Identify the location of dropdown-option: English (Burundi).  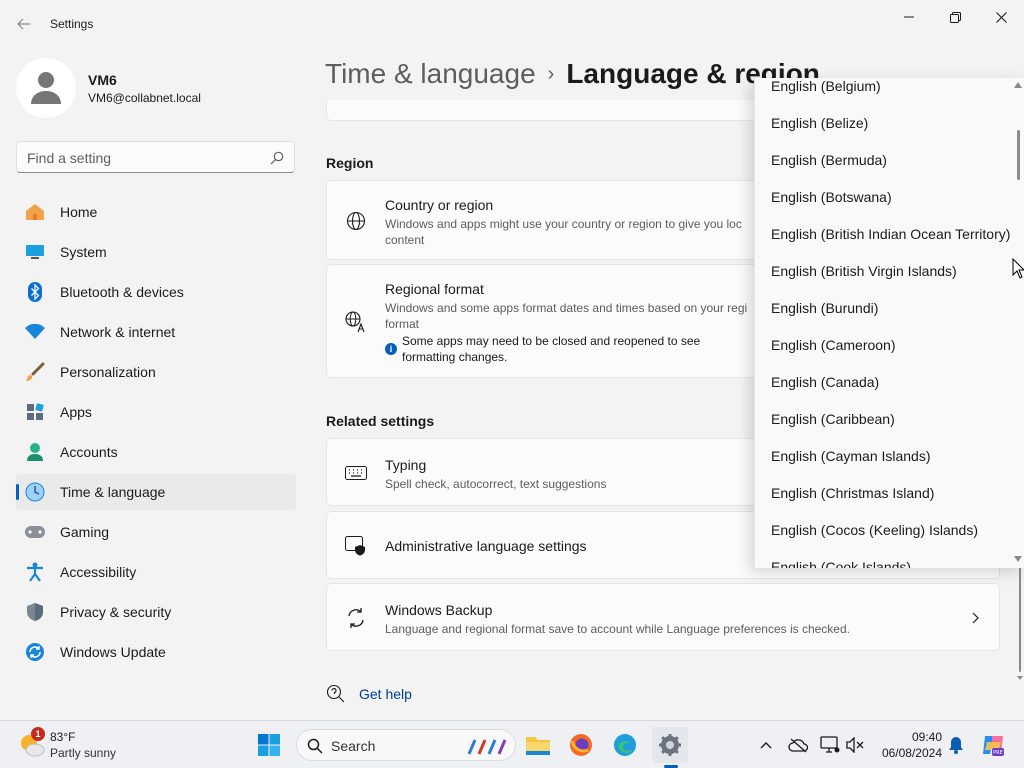
(824, 308).